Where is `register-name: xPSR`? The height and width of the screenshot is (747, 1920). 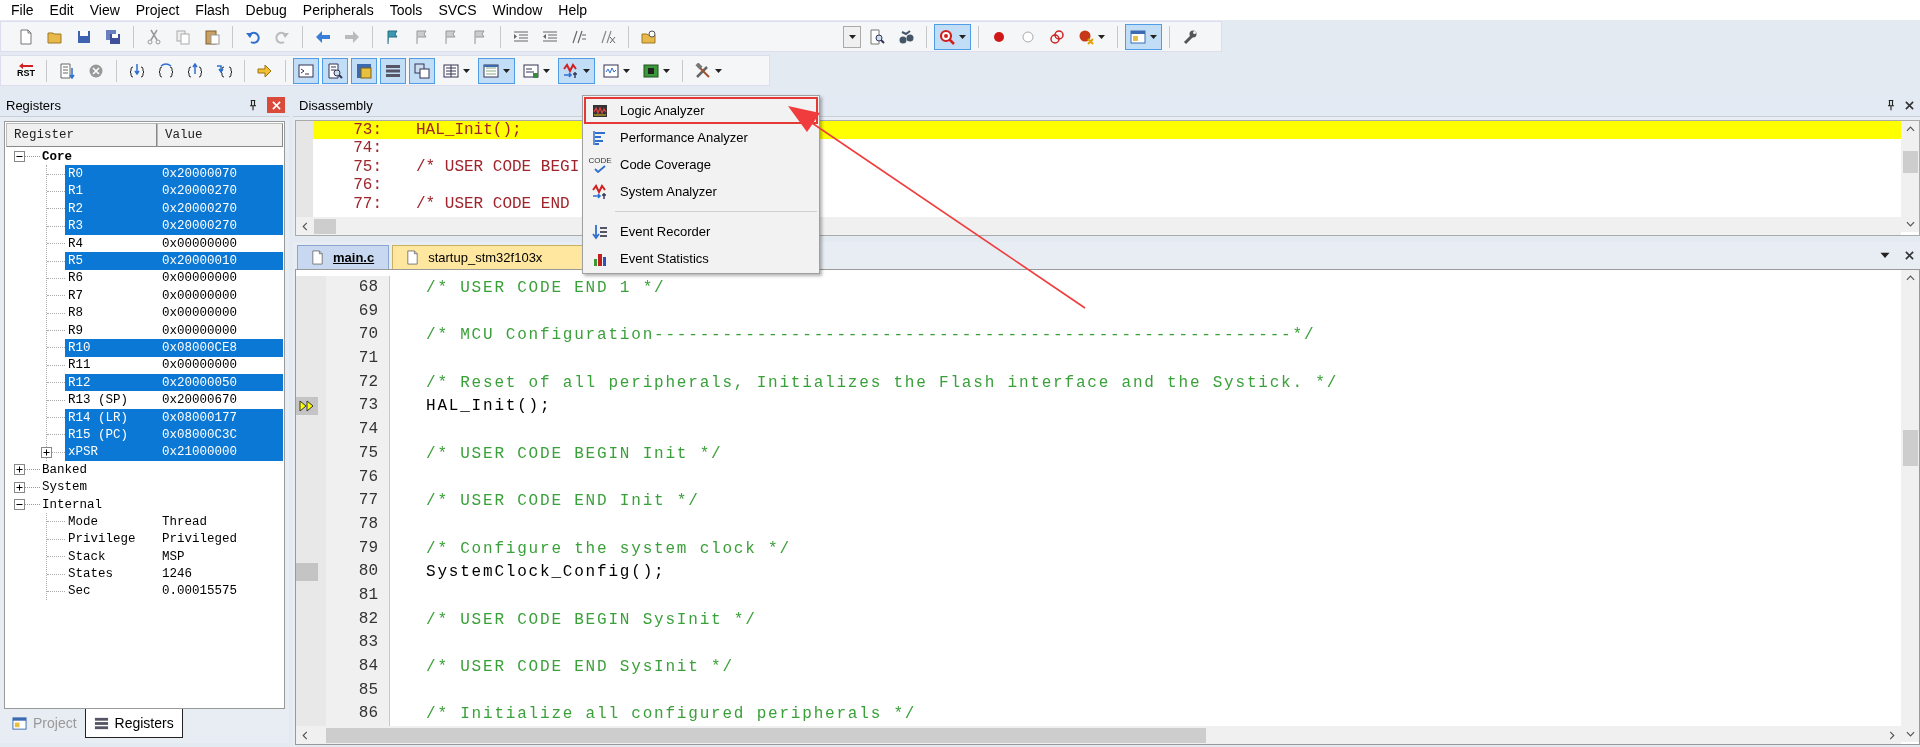
register-name: xPSR is located at coordinates (83, 452).